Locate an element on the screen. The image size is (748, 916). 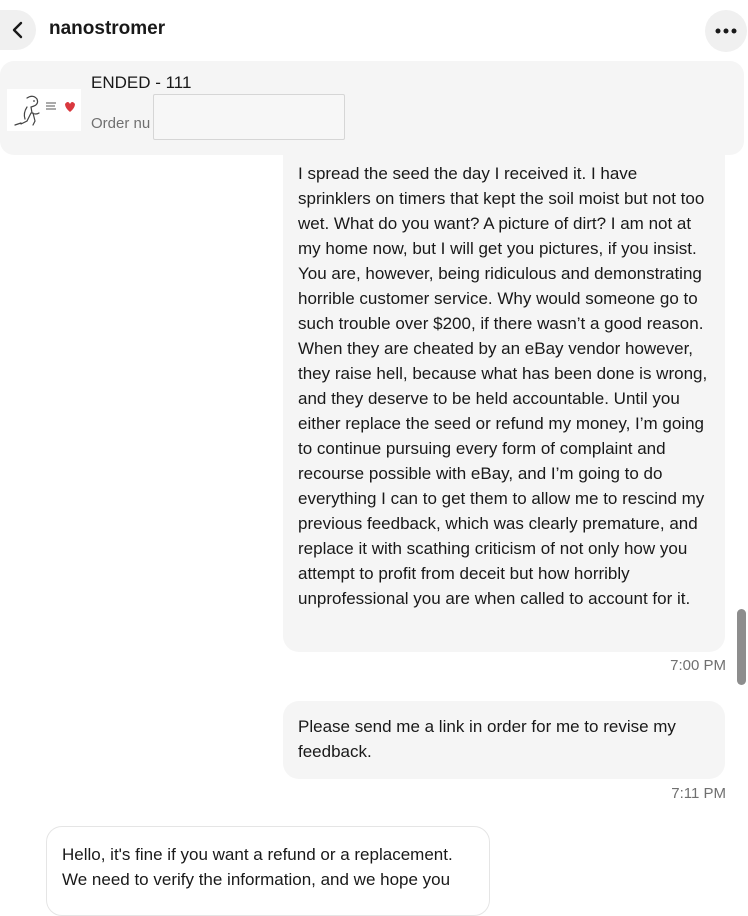
dino-heart-thumbnail is located at coordinates (44, 110).